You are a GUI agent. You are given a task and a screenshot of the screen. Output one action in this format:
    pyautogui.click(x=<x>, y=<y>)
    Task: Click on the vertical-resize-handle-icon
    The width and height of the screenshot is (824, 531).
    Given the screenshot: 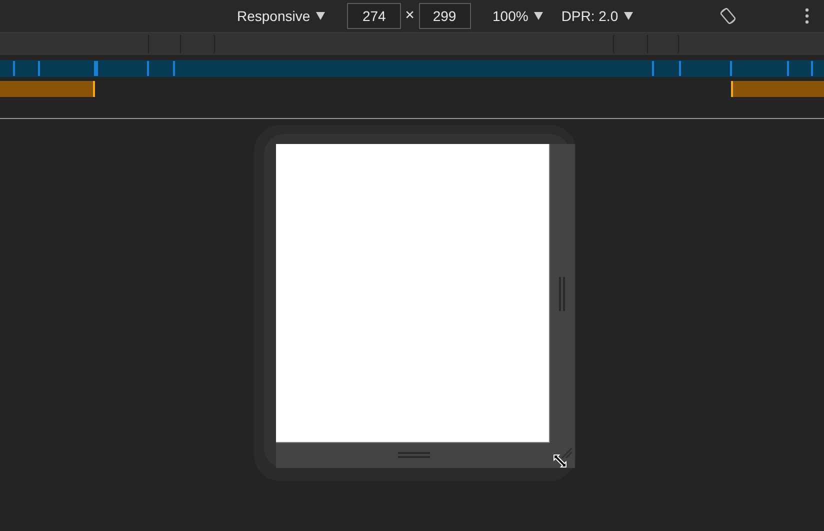 What is the action you would take?
    pyautogui.click(x=562, y=294)
    